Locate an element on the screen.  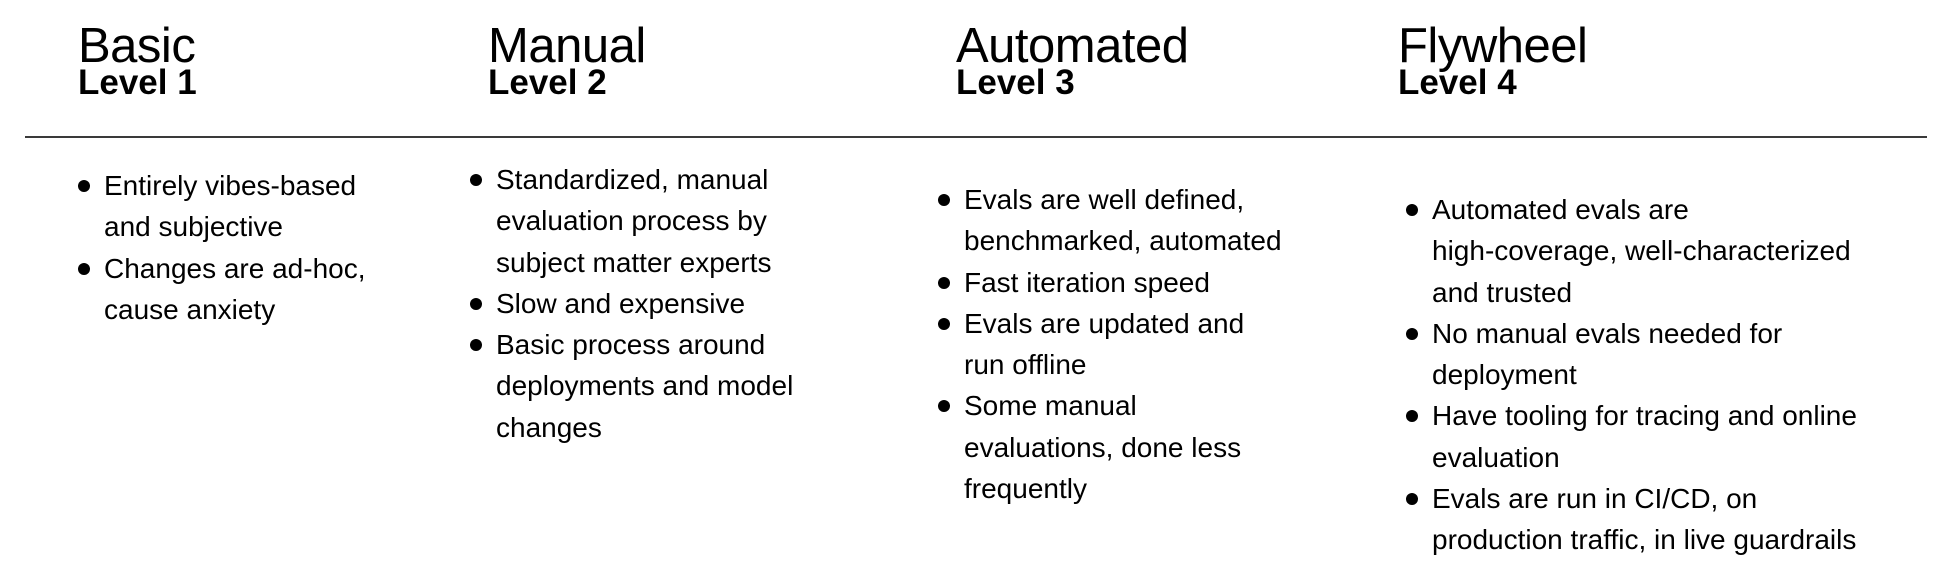
list-item: Evals are updated and run offline is located at coordinates (1110, 344).